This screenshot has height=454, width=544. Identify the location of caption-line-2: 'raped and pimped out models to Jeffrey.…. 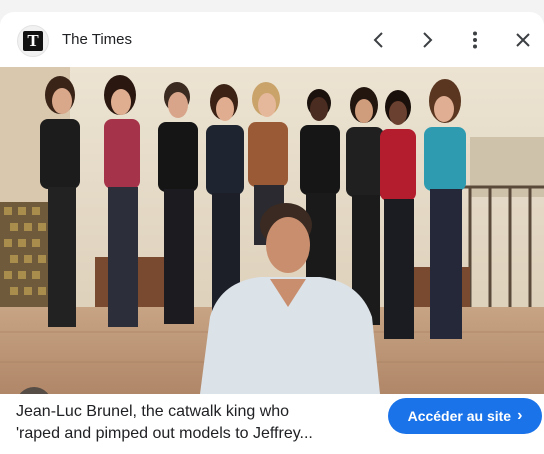
(164, 433).